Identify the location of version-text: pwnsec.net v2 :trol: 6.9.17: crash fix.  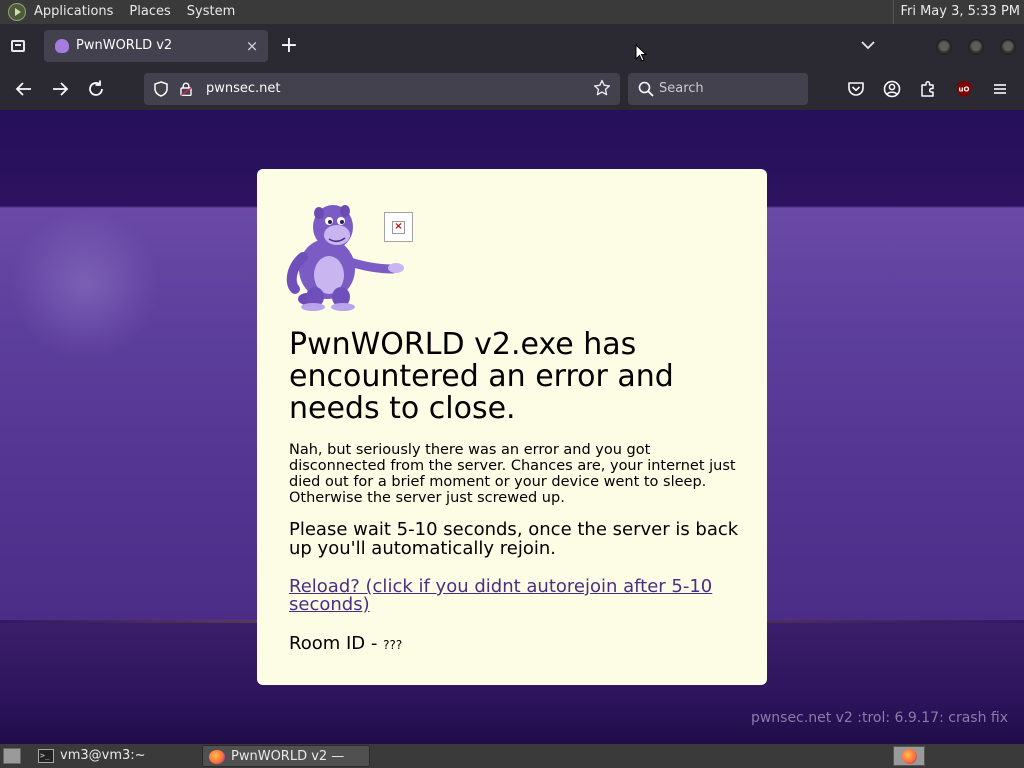
(879, 718).